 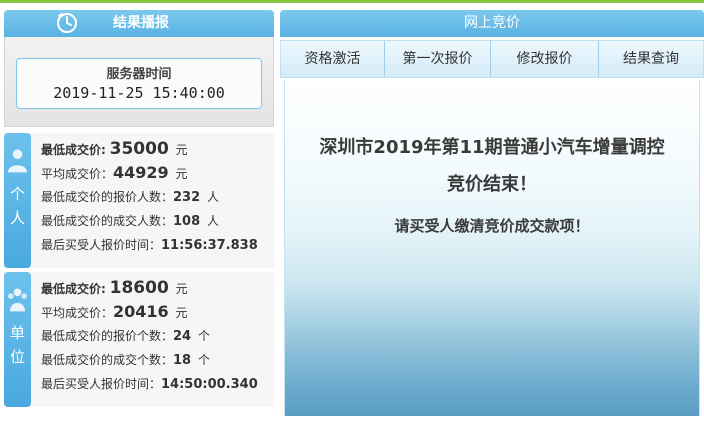 I want to click on unit-min-deal-label: 最低成交价的成交个数：, so click(x=107, y=360).